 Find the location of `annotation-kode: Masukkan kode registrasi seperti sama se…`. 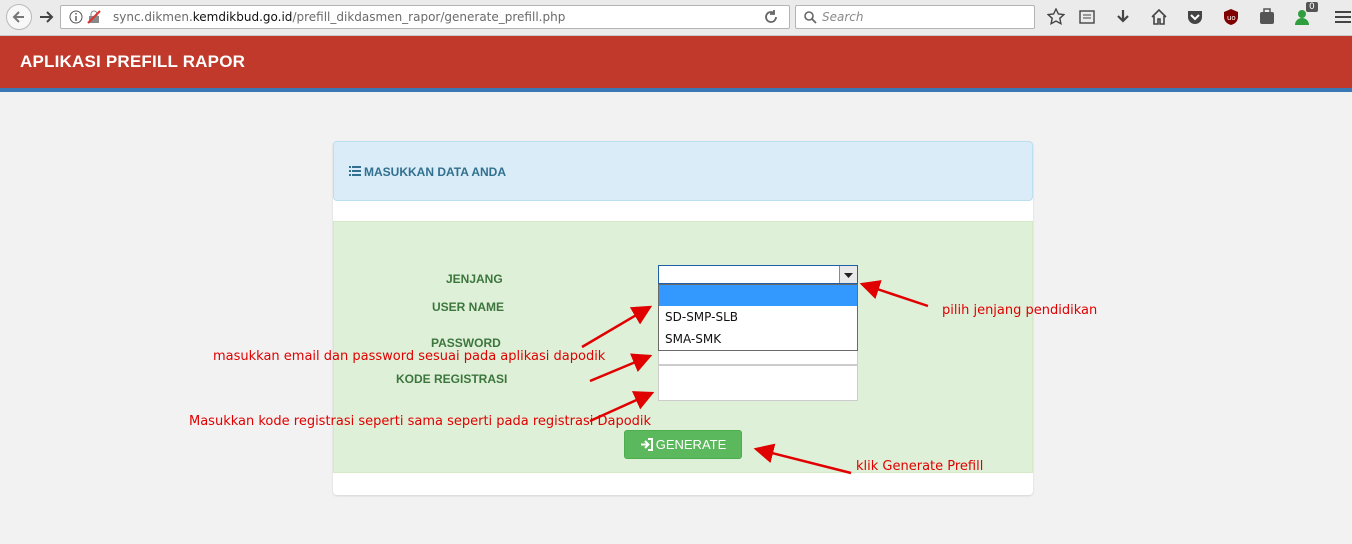

annotation-kode: Masukkan kode registrasi seperti sama se… is located at coordinates (420, 421).